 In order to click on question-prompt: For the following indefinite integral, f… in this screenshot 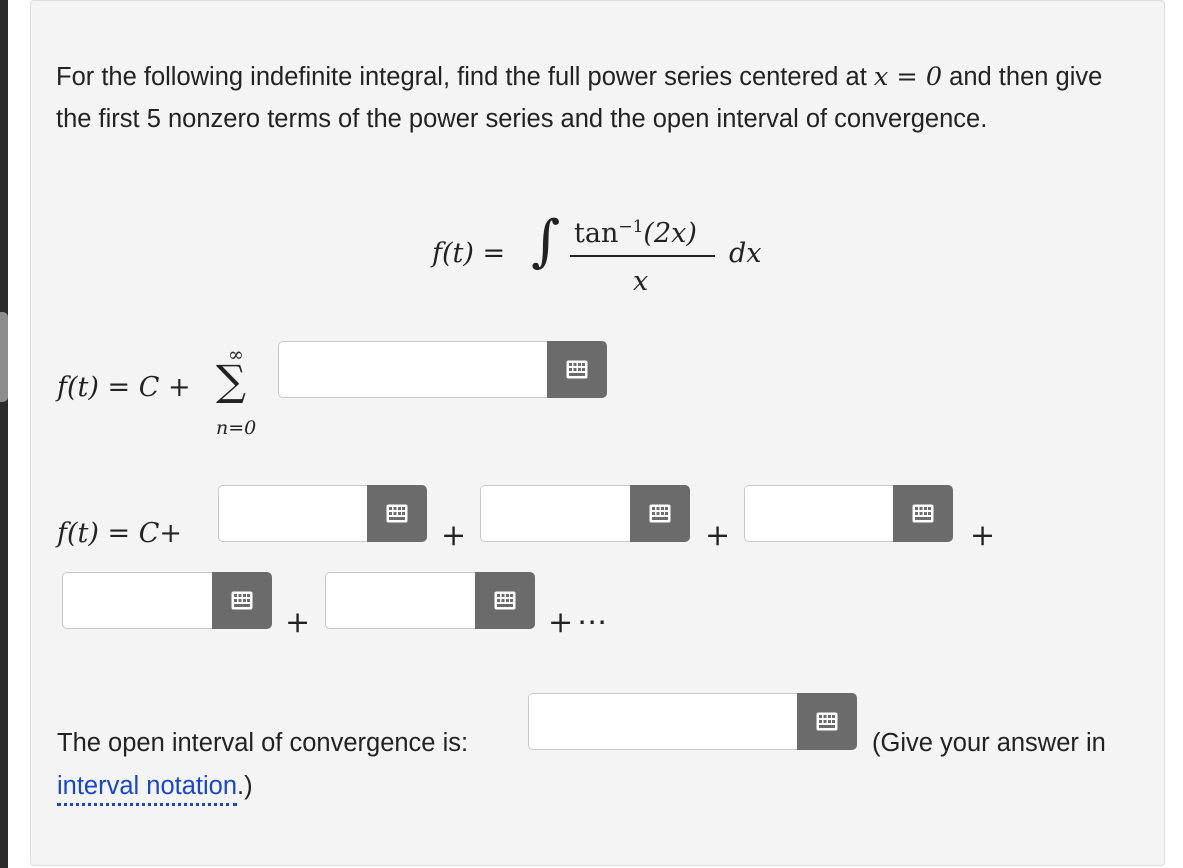, I will do `click(596, 98)`.